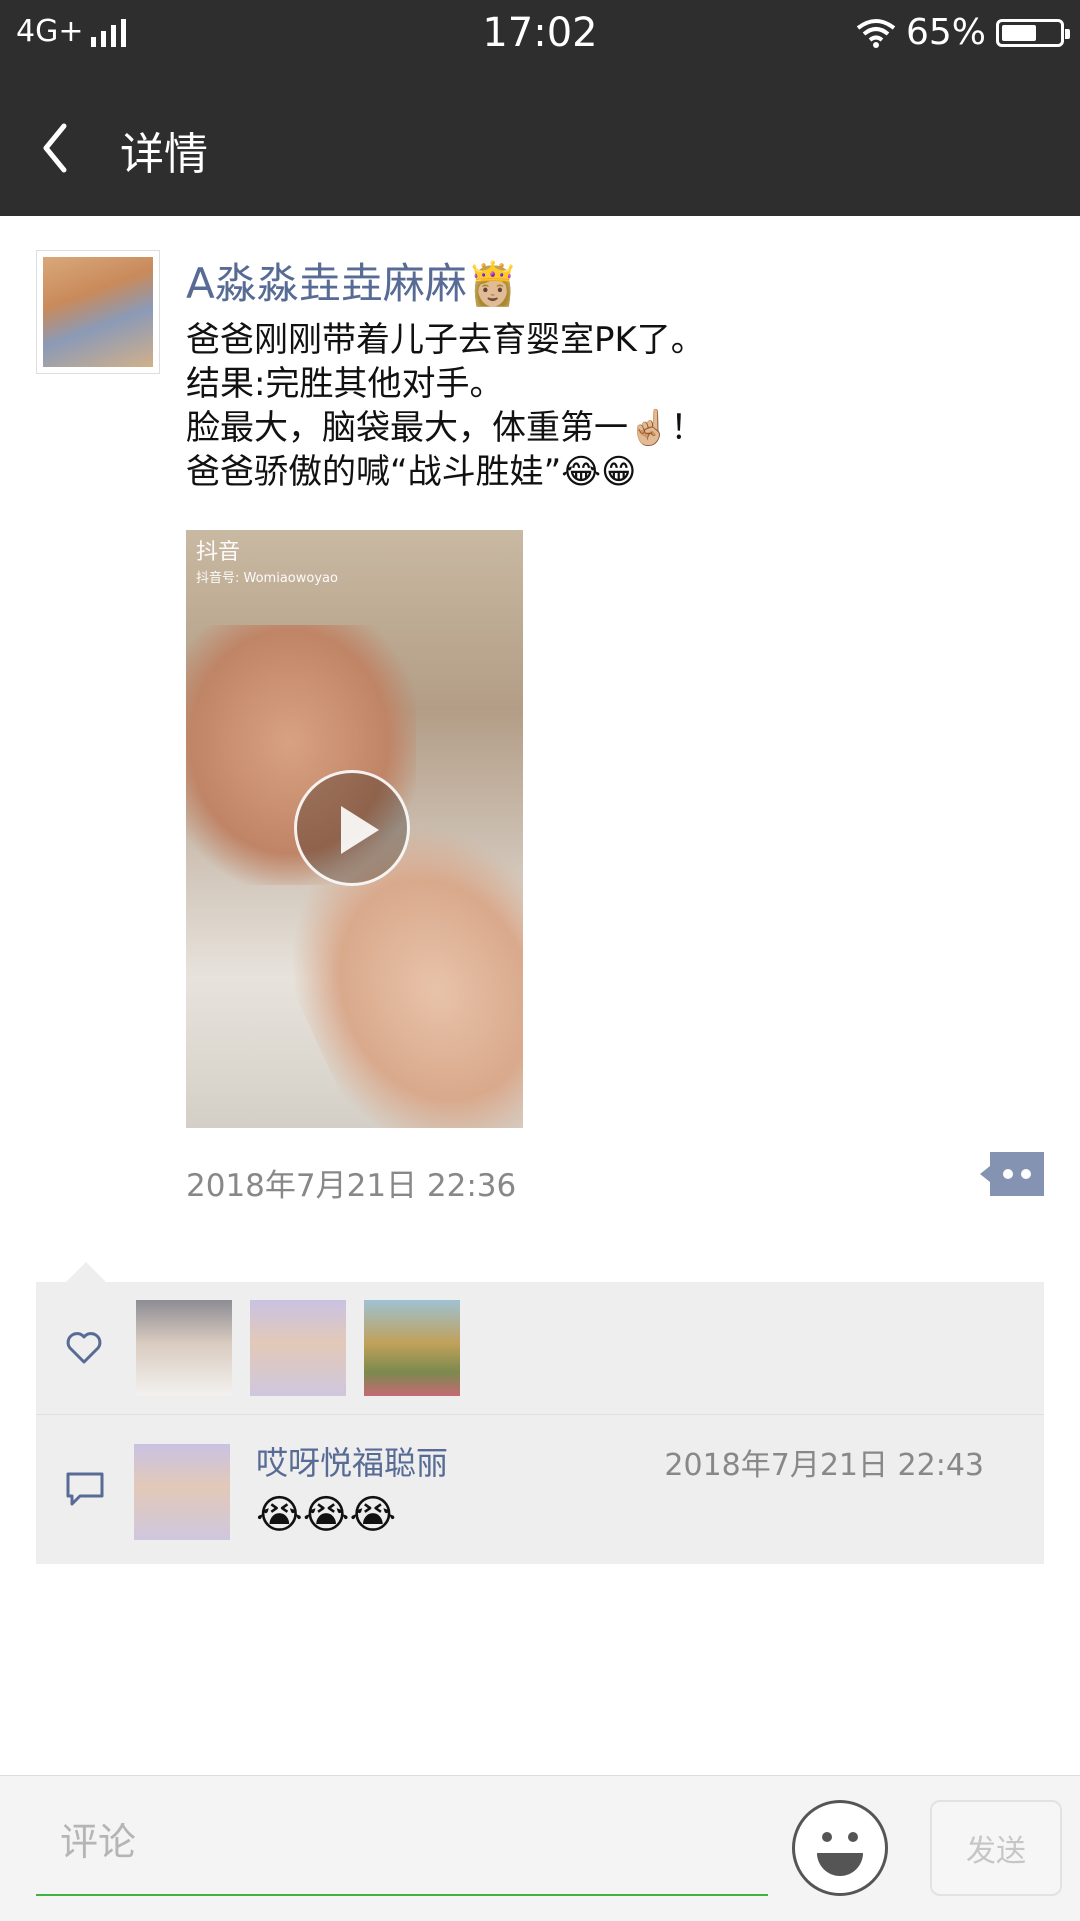 The width and height of the screenshot is (1080, 1921). I want to click on comment-input-bar: 发送, so click(540, 1848).